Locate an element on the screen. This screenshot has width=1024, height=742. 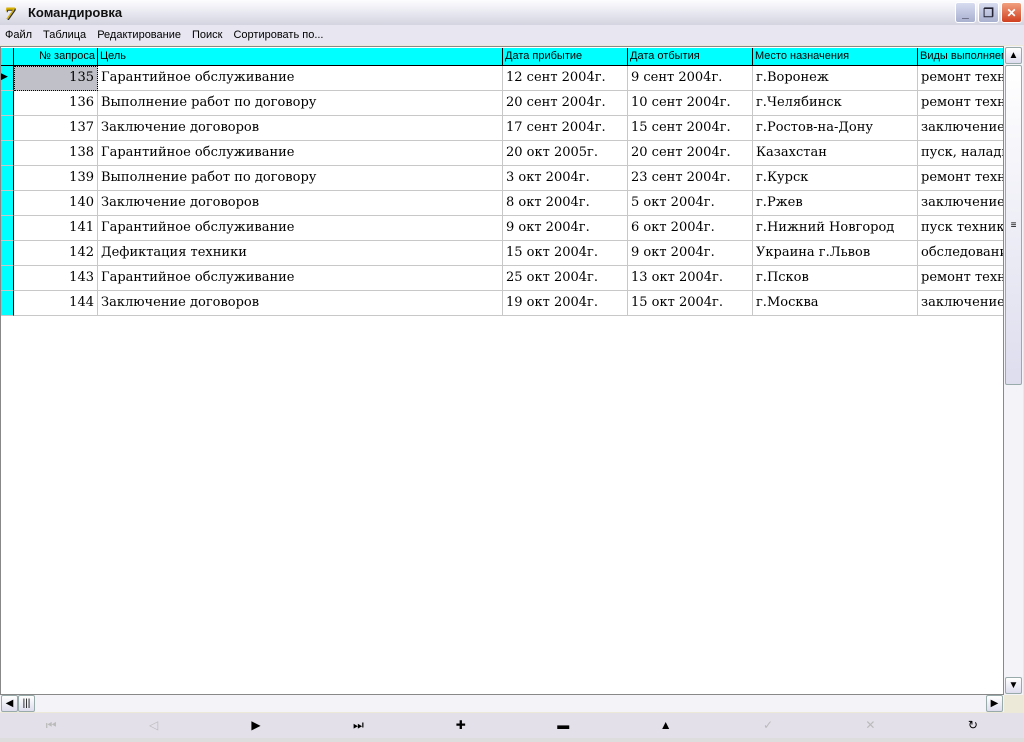
horizontal-scrollbar: ◀ ||| ▶ is located at coordinates (502, 703).